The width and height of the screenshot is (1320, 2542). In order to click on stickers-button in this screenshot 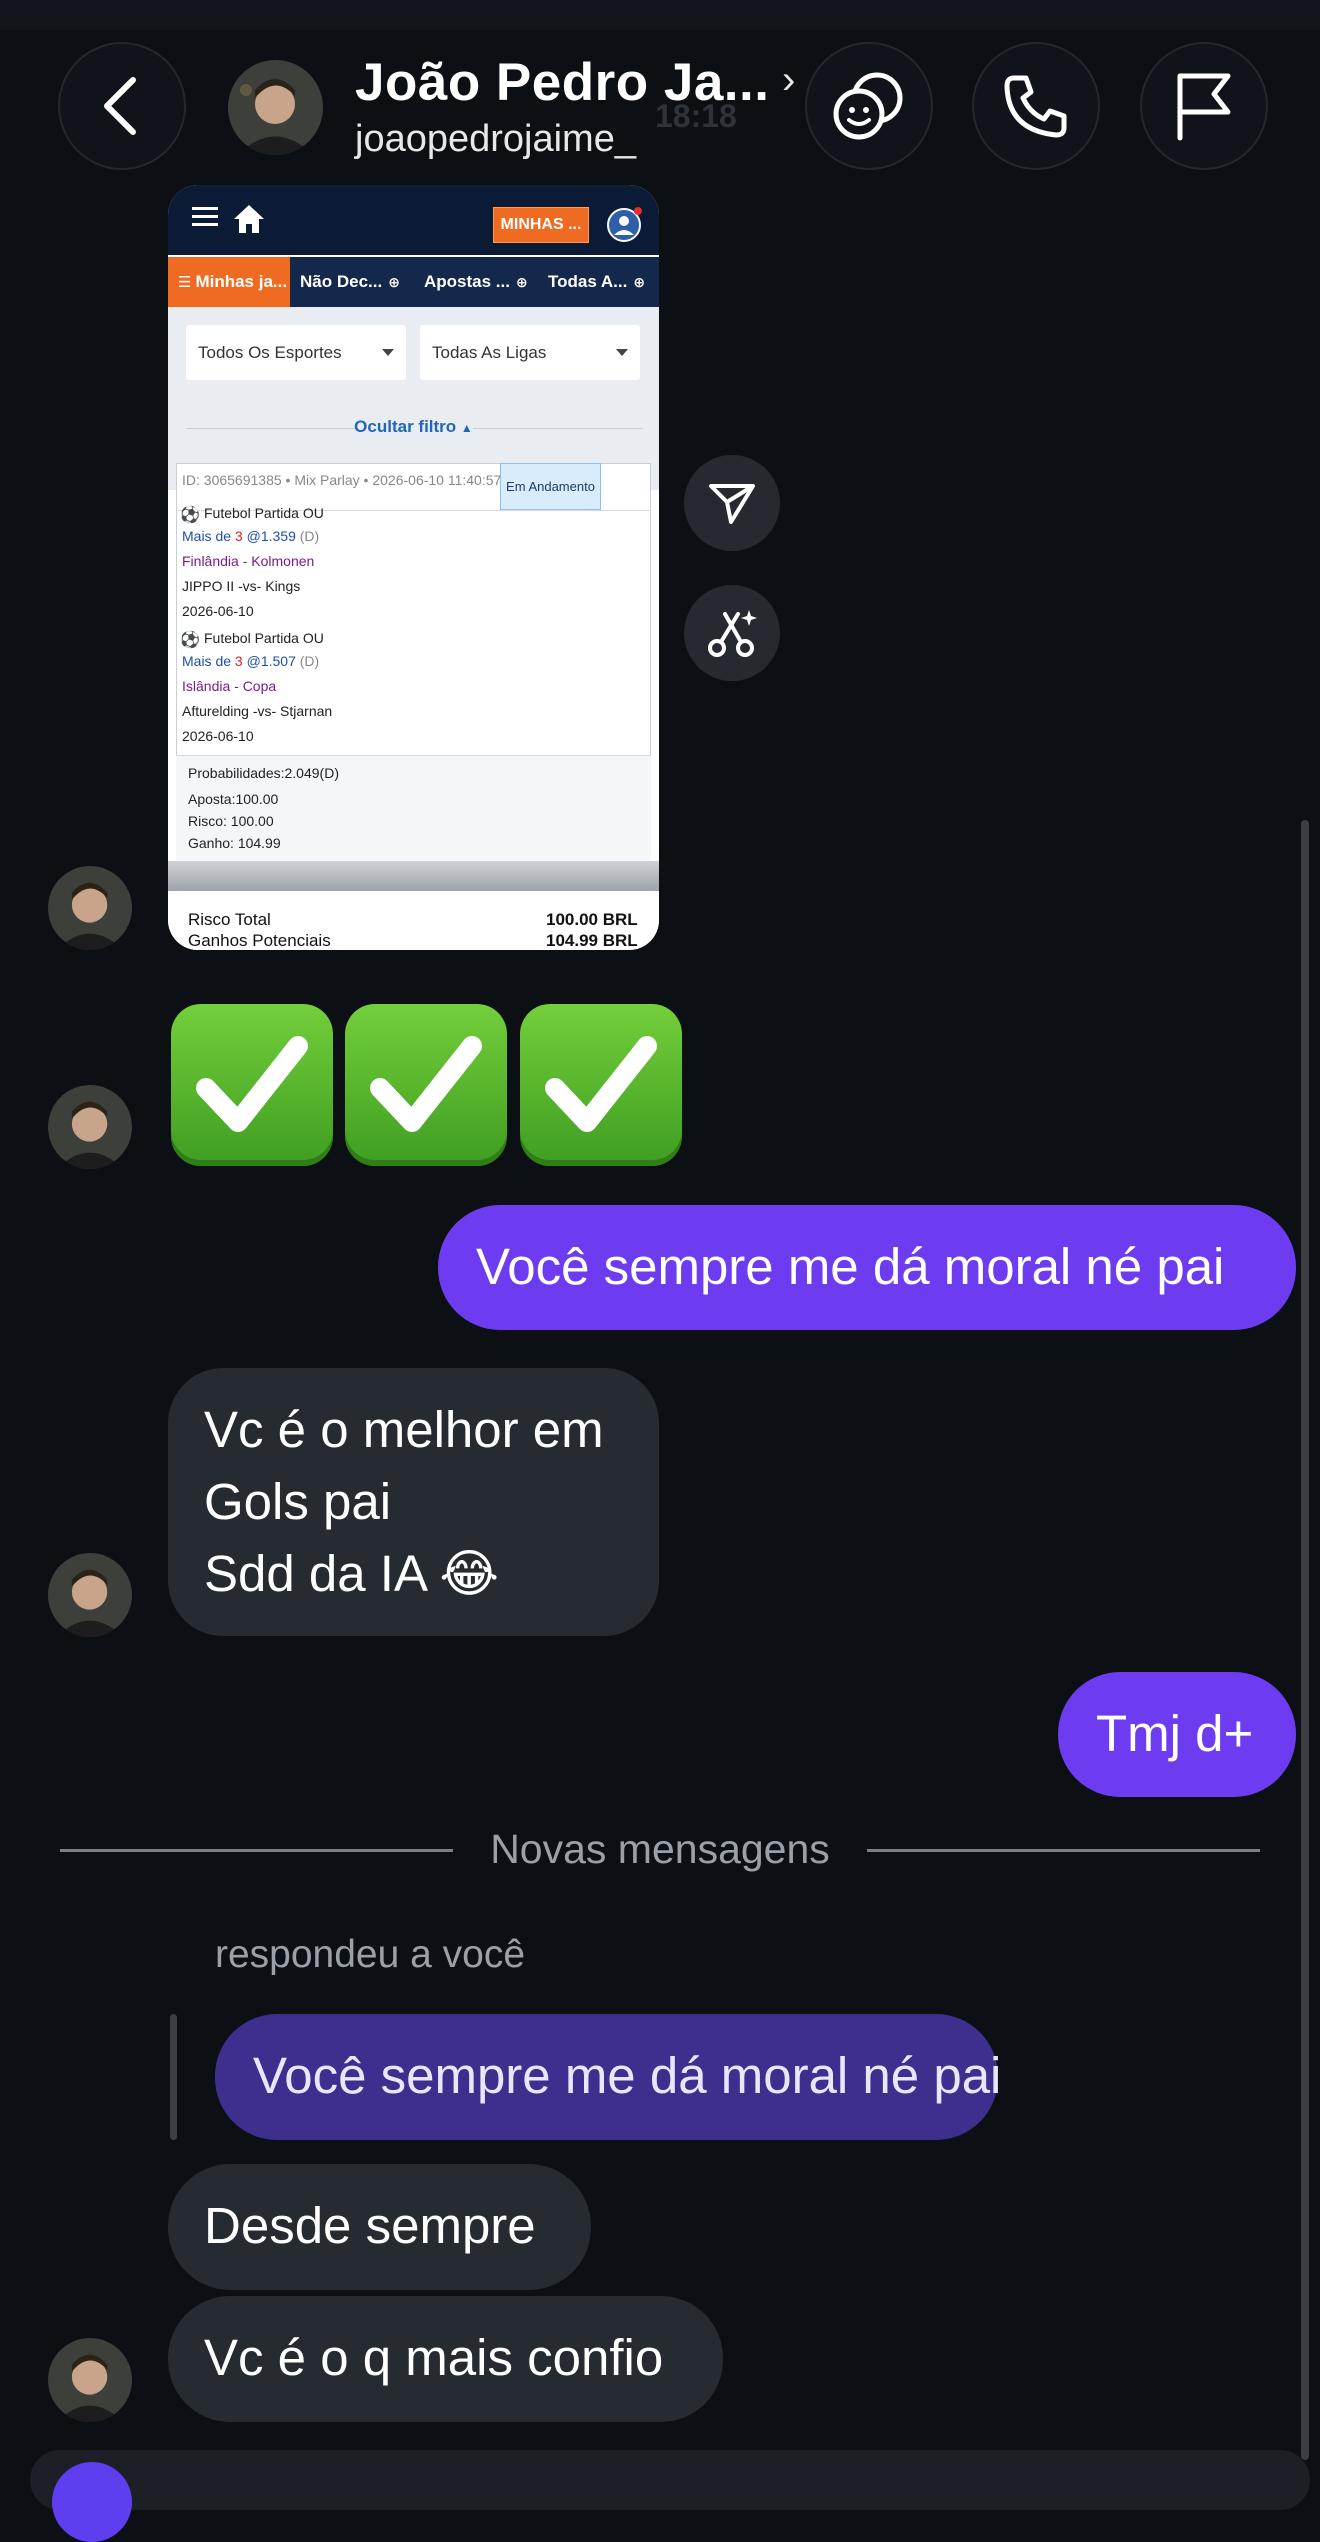, I will do `click(869, 106)`.